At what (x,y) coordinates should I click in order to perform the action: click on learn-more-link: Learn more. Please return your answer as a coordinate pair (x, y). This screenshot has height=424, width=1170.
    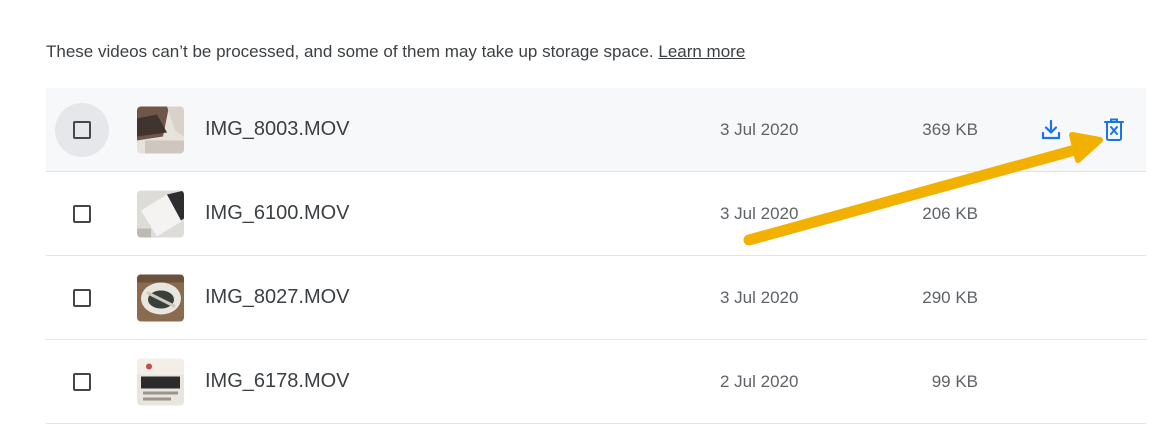
    Looking at the image, I should click on (701, 51).